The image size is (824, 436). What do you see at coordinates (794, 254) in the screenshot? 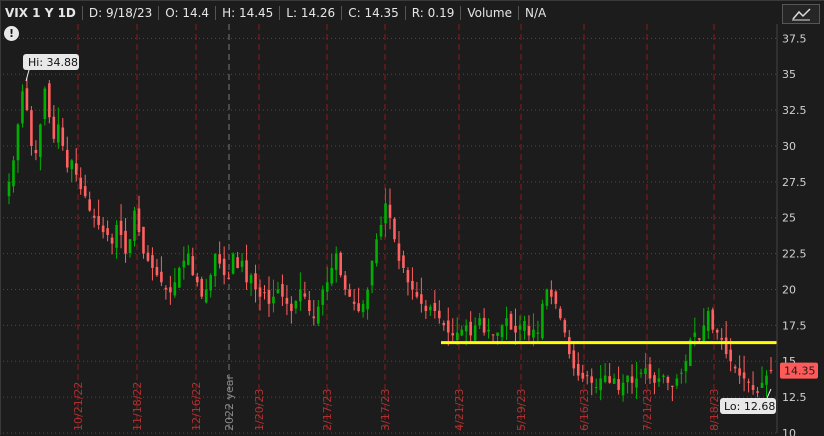
I see `price-tick-label: 22.5` at bounding box center [794, 254].